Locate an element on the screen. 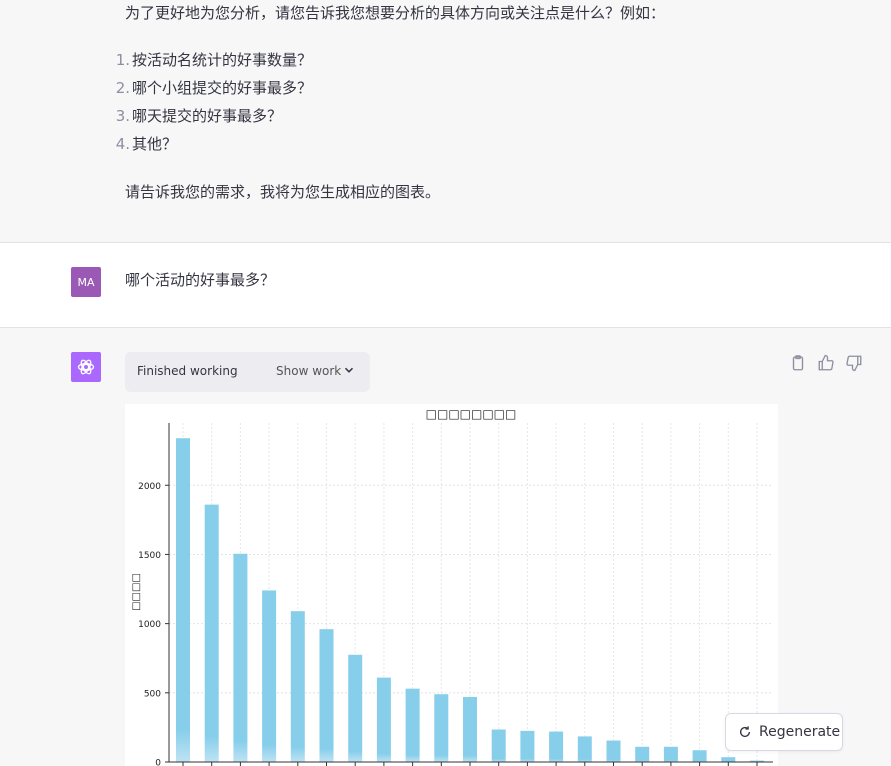 The image size is (891, 766). thumbs-up-icon is located at coordinates (826, 363).